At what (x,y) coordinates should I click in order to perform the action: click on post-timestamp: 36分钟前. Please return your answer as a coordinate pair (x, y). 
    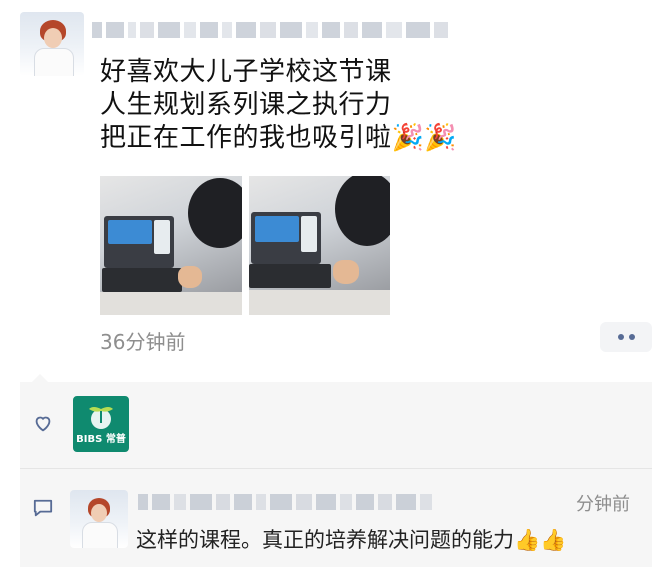
    Looking at the image, I should click on (143, 342).